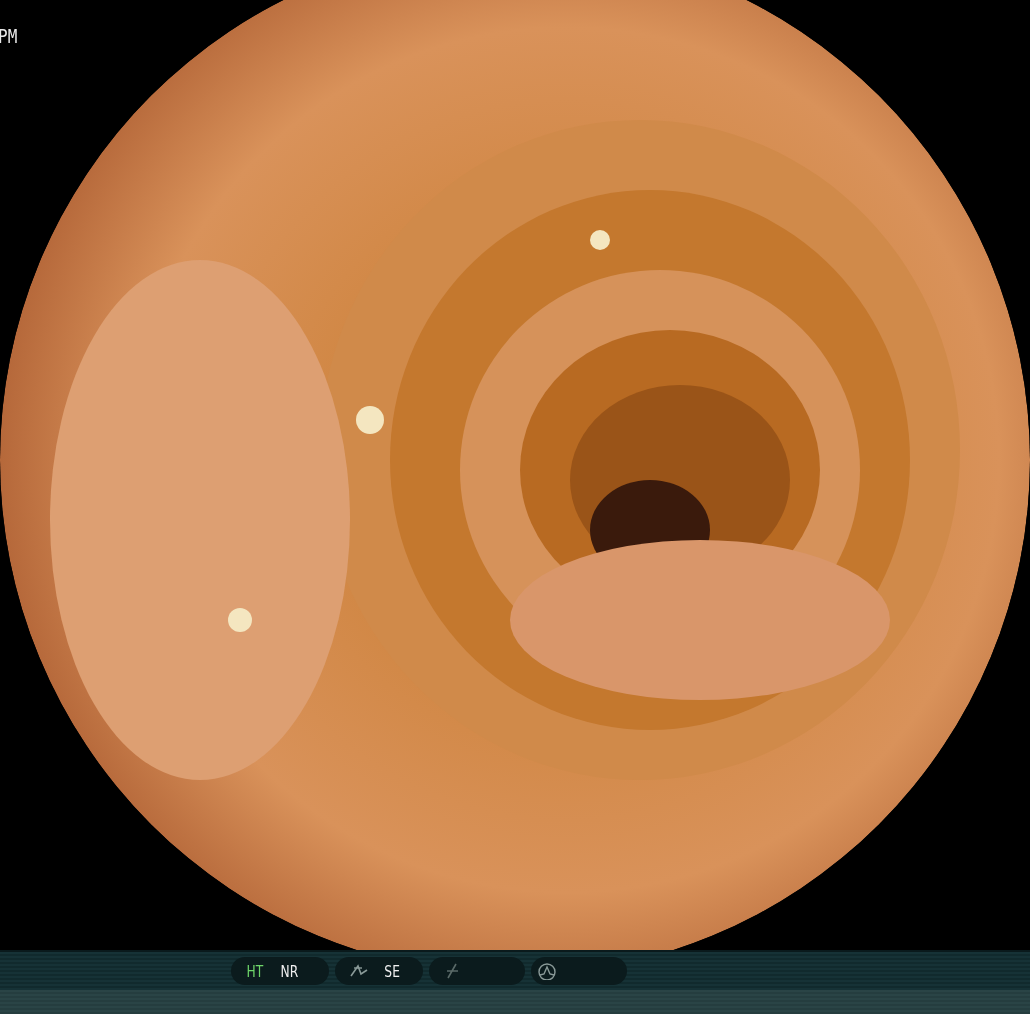 The image size is (1030, 1014). I want to click on wave-icon, so click(547, 971).